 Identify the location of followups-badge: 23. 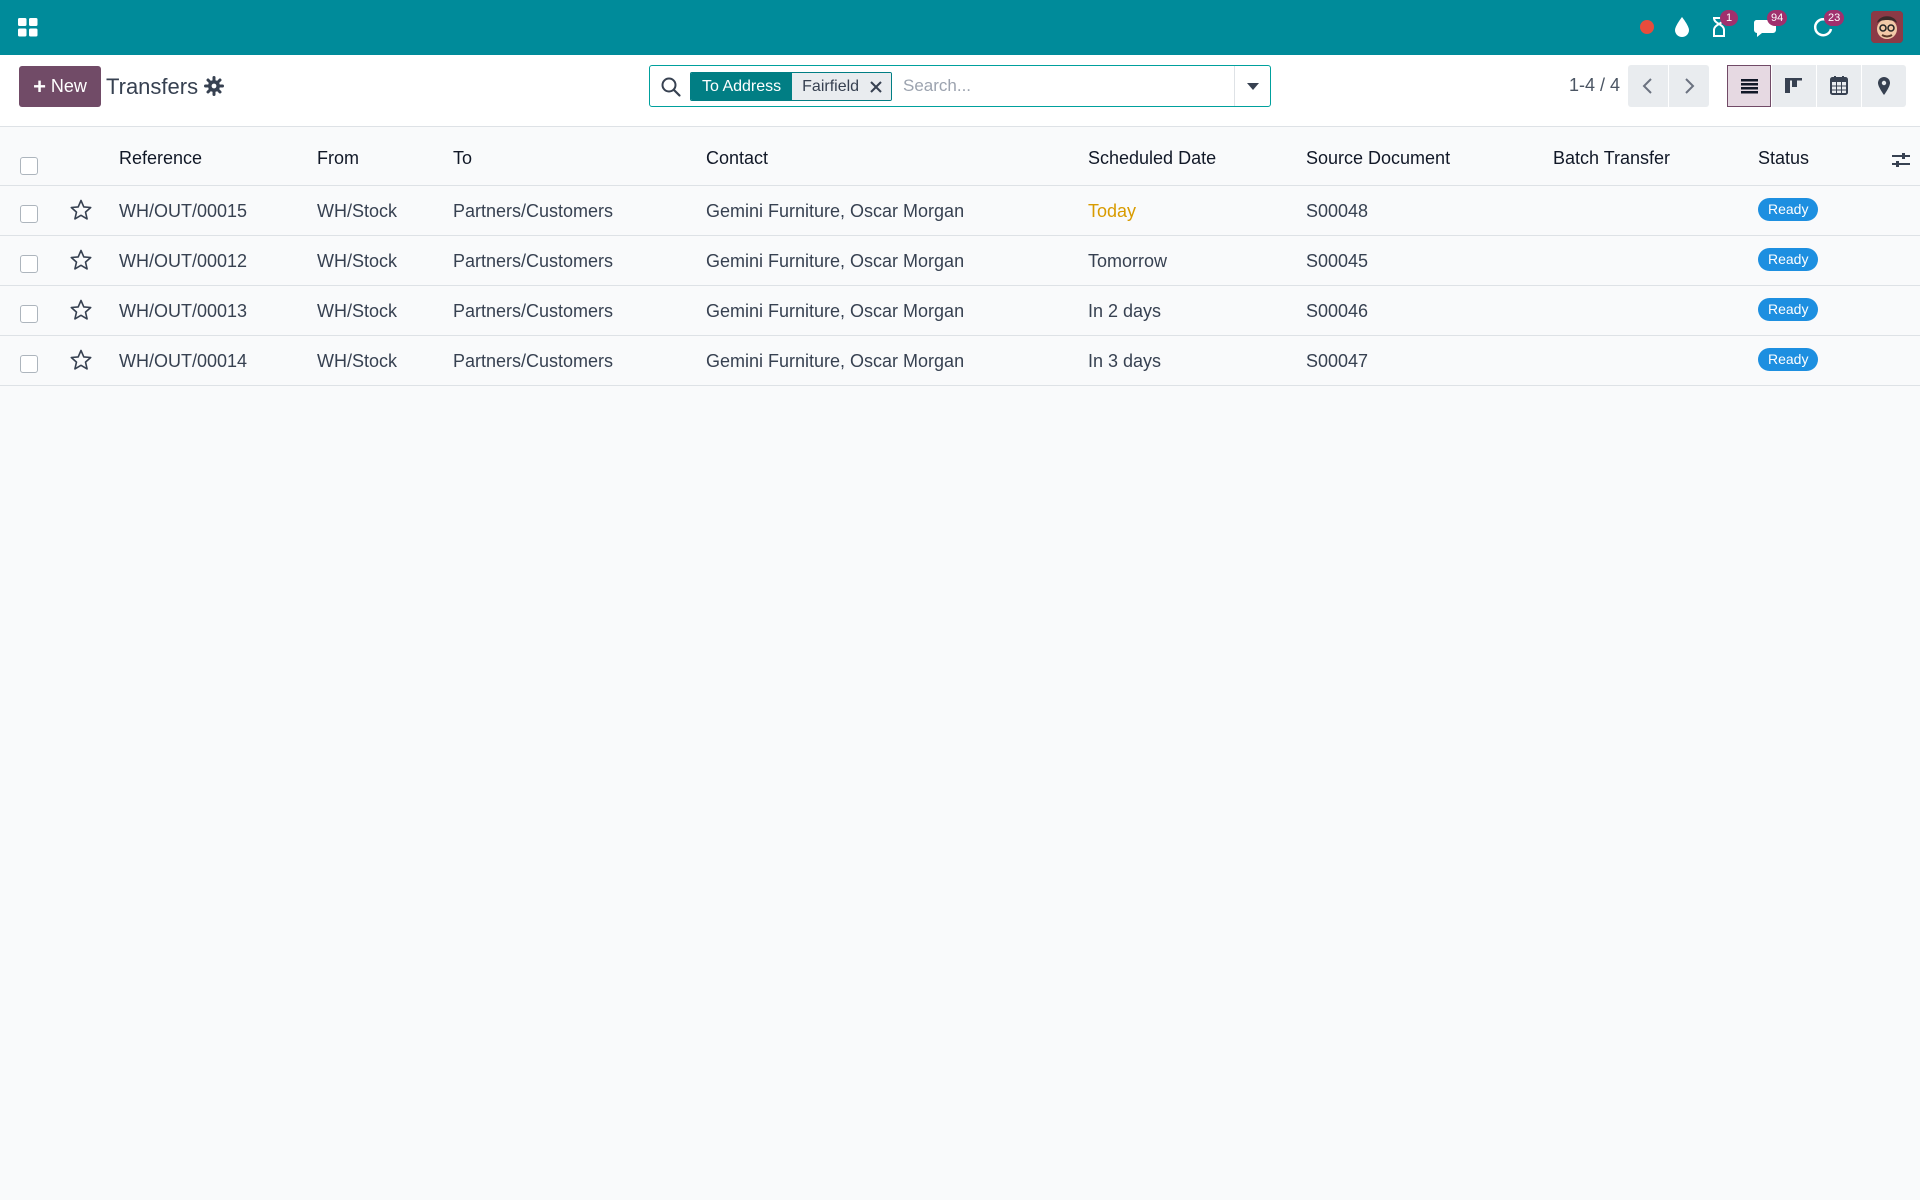
(1834, 18).